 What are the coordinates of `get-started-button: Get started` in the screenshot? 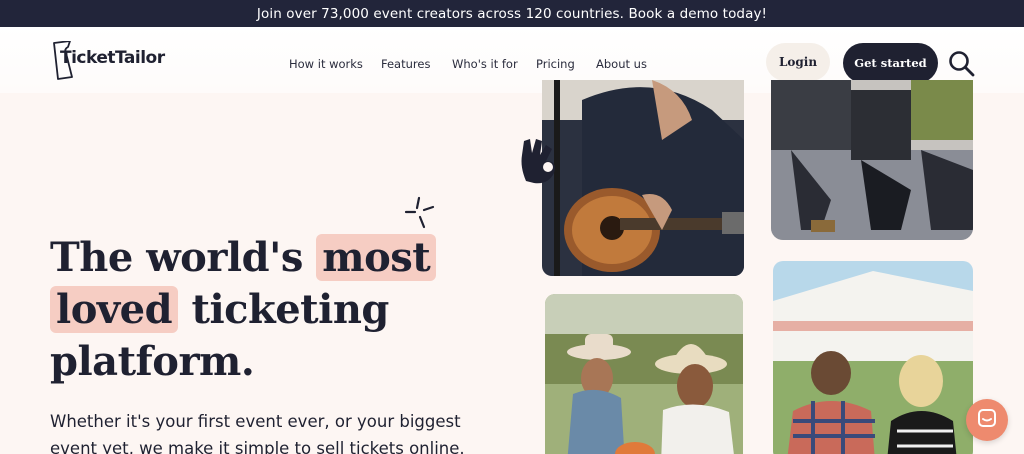 It's located at (890, 63).